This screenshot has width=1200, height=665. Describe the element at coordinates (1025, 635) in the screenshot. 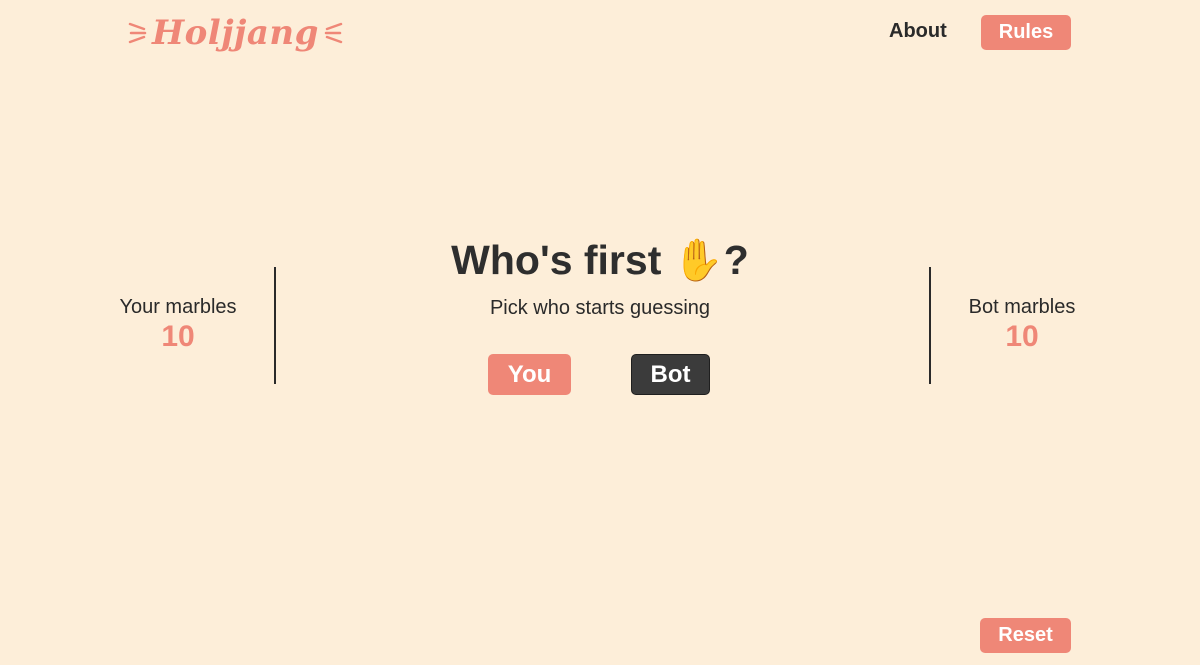

I see `reset-button: Reset` at that location.